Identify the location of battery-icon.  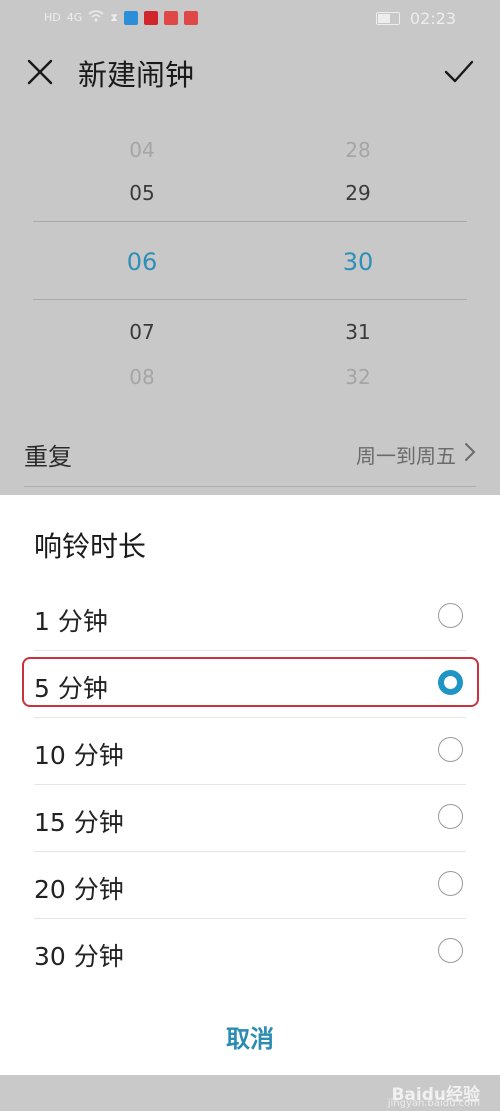
(387, 18).